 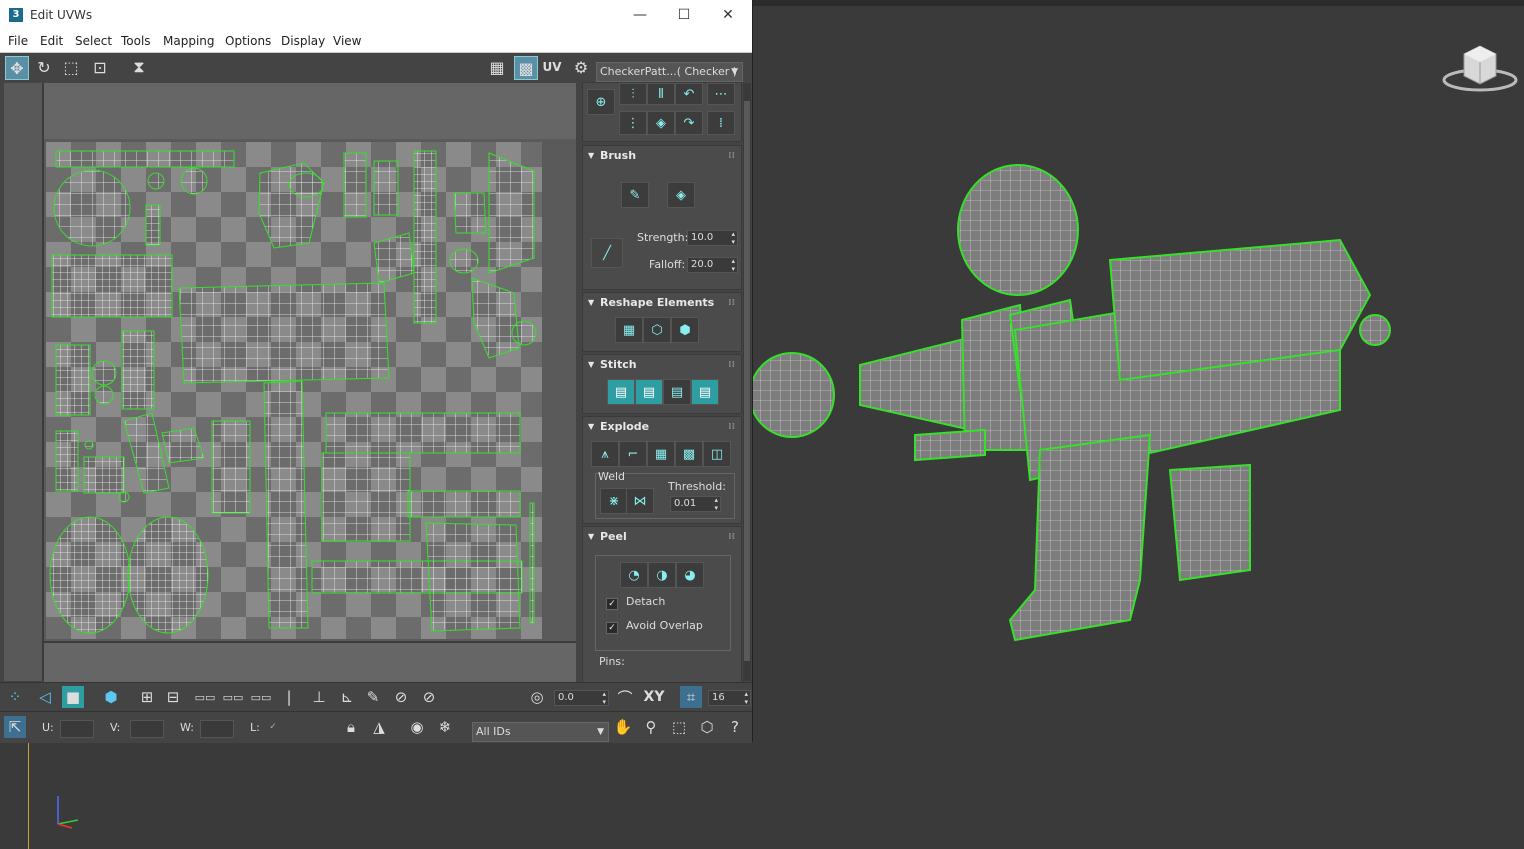 I want to click on vertex-mode-icon: ⁘, so click(x=15, y=697).